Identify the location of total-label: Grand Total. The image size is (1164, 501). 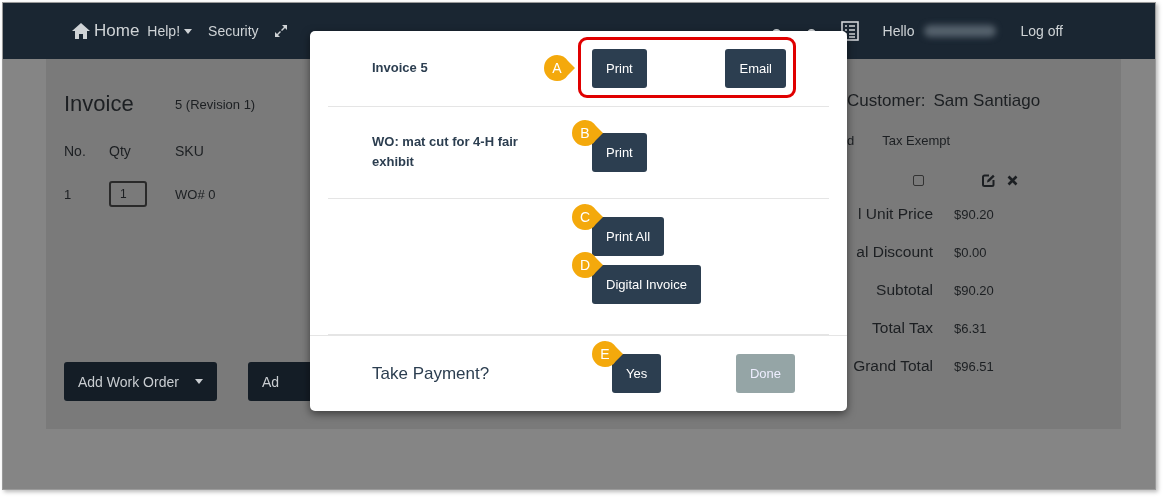
(893, 366).